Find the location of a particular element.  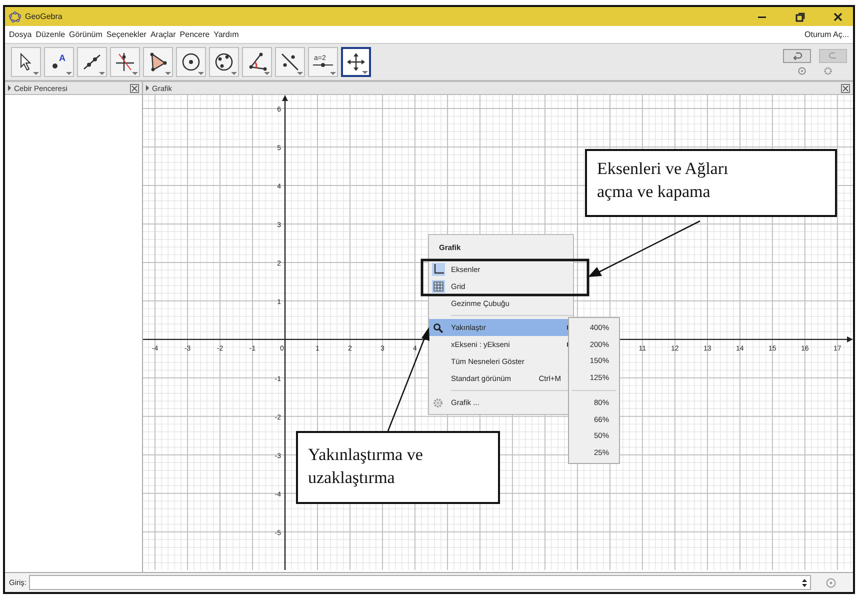

window-title: GeoGebra is located at coordinates (43, 16).